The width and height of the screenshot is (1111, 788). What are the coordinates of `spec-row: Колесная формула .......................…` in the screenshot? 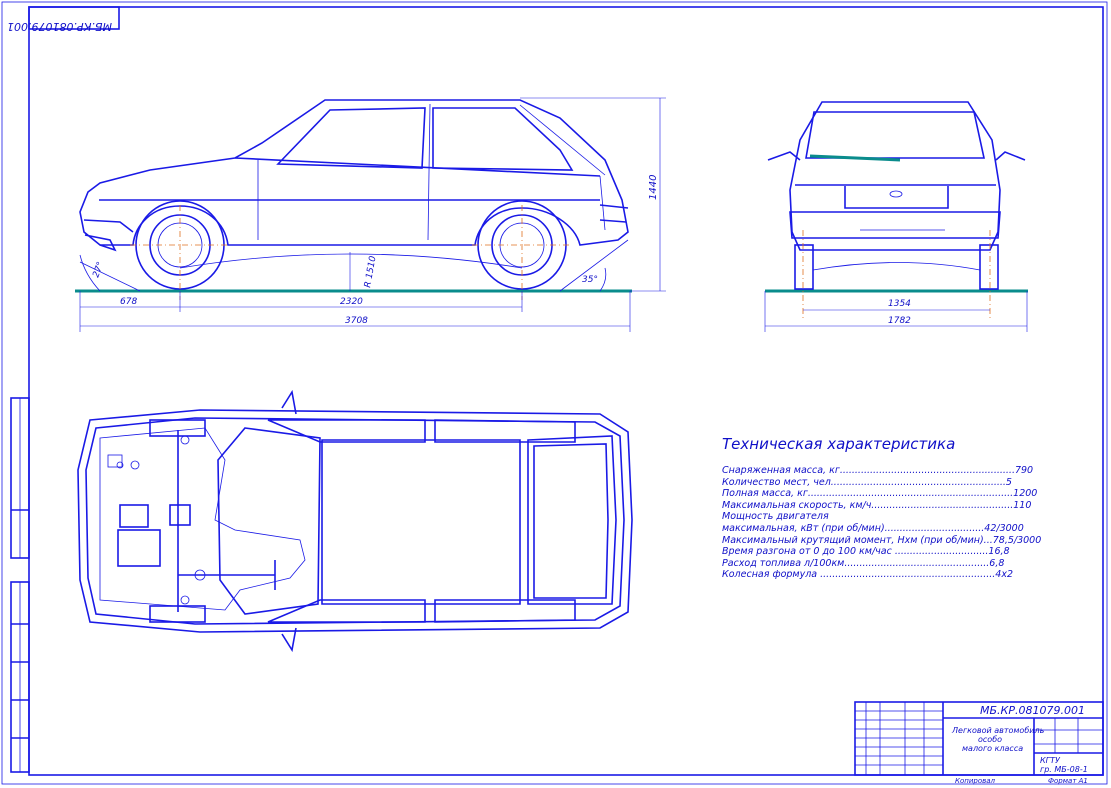 It's located at (867, 575).